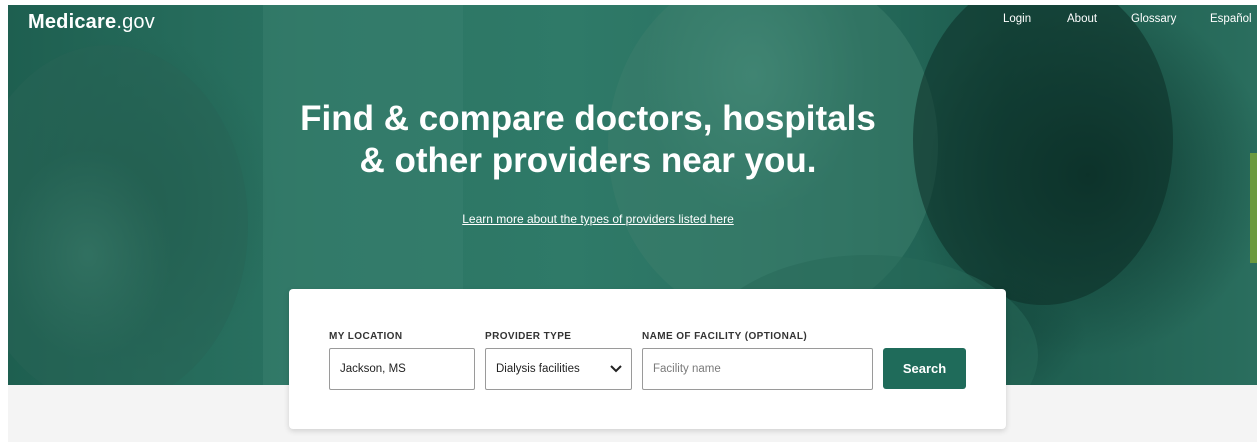 The width and height of the screenshot is (1257, 442). I want to click on search-button: Search, so click(924, 368).